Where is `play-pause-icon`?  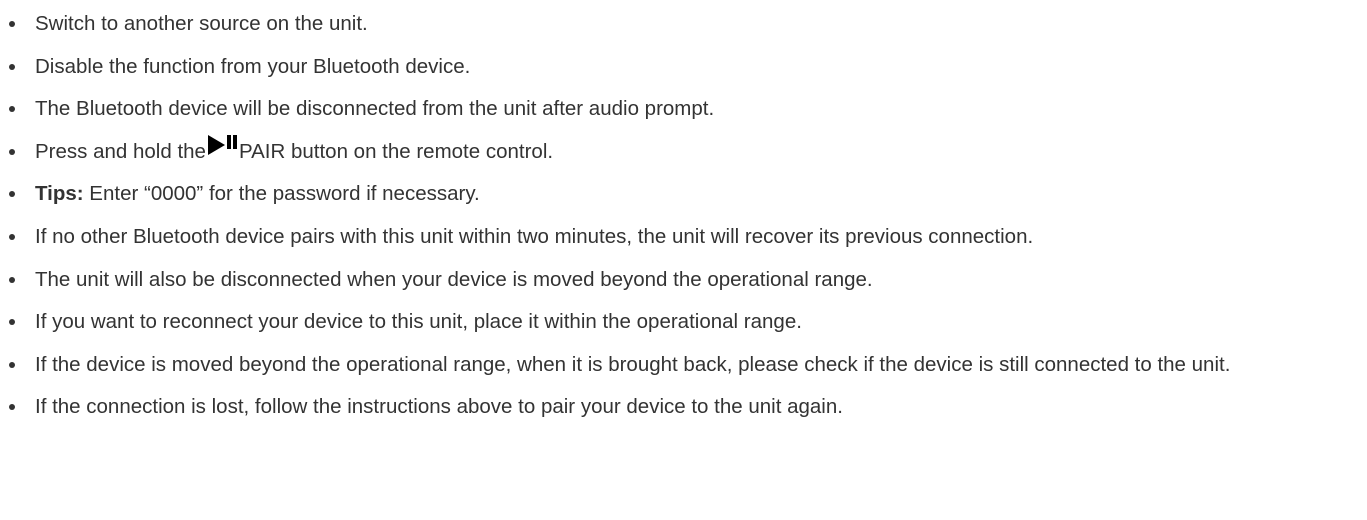 play-pause-icon is located at coordinates (222, 145).